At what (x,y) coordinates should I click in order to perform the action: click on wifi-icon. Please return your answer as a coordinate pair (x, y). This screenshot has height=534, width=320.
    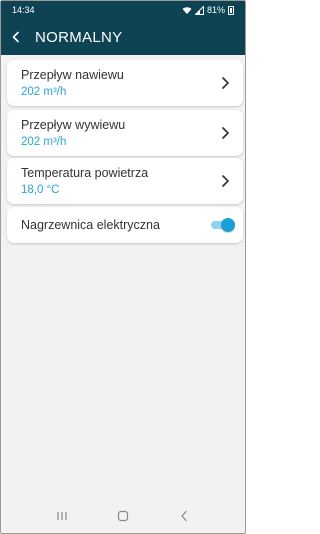
    Looking at the image, I should click on (187, 10).